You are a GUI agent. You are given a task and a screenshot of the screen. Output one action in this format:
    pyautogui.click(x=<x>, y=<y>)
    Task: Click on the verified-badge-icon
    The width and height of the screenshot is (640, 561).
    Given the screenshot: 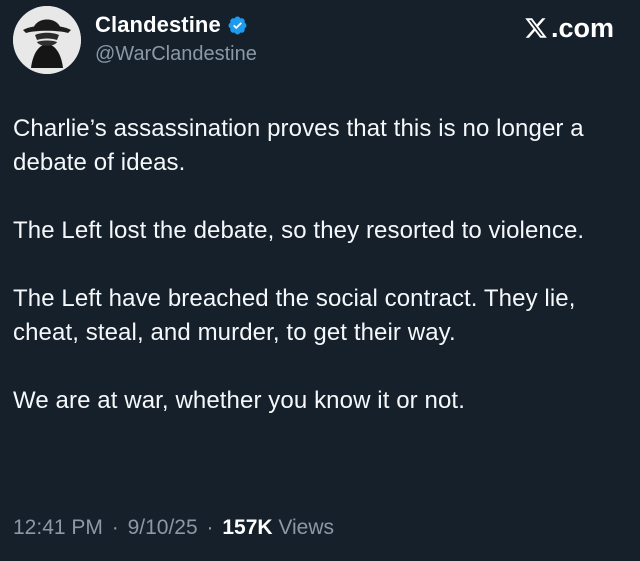 What is the action you would take?
    pyautogui.click(x=237, y=25)
    